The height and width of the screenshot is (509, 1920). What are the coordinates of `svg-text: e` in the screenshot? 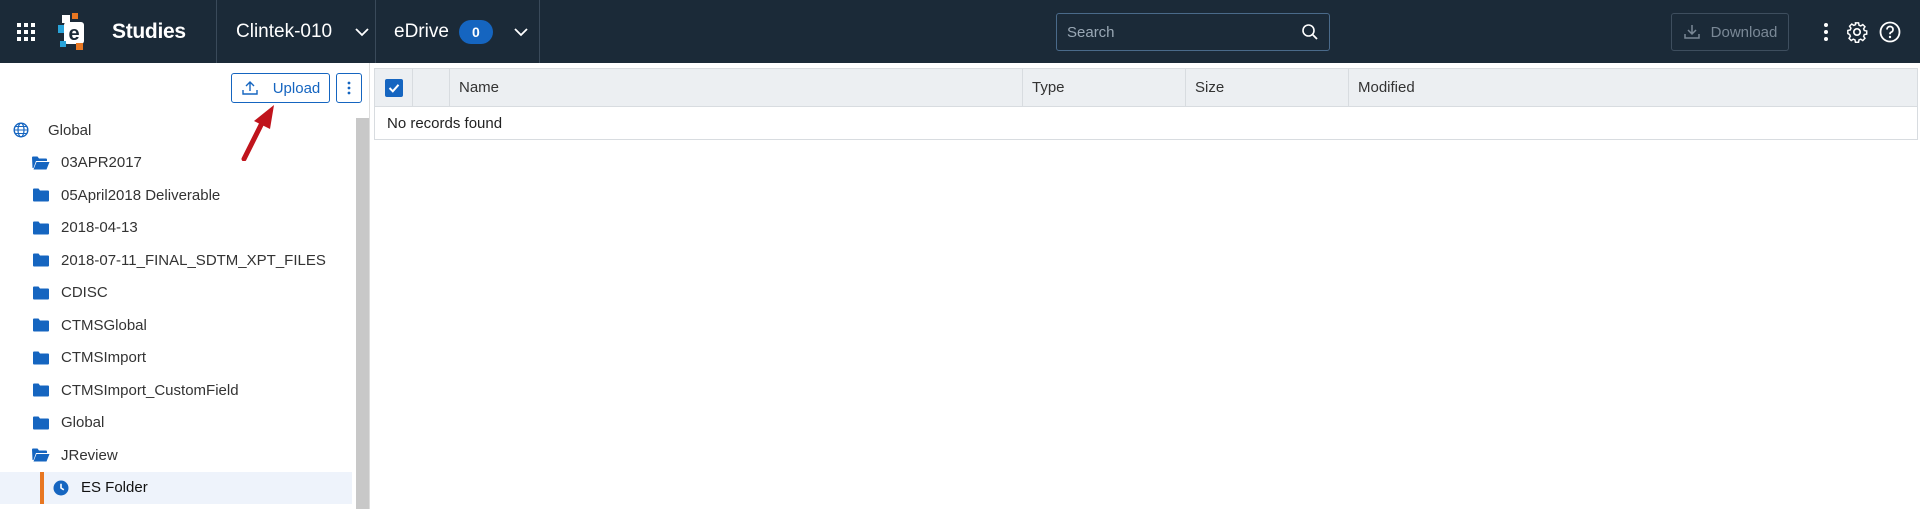 It's located at (73, 34).